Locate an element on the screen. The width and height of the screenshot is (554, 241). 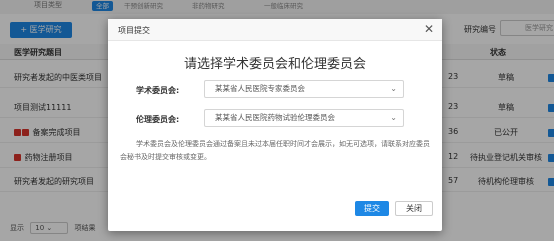
academic-committee-select: 某某省人民医院专家委员会 ⌄ is located at coordinates (304, 89).